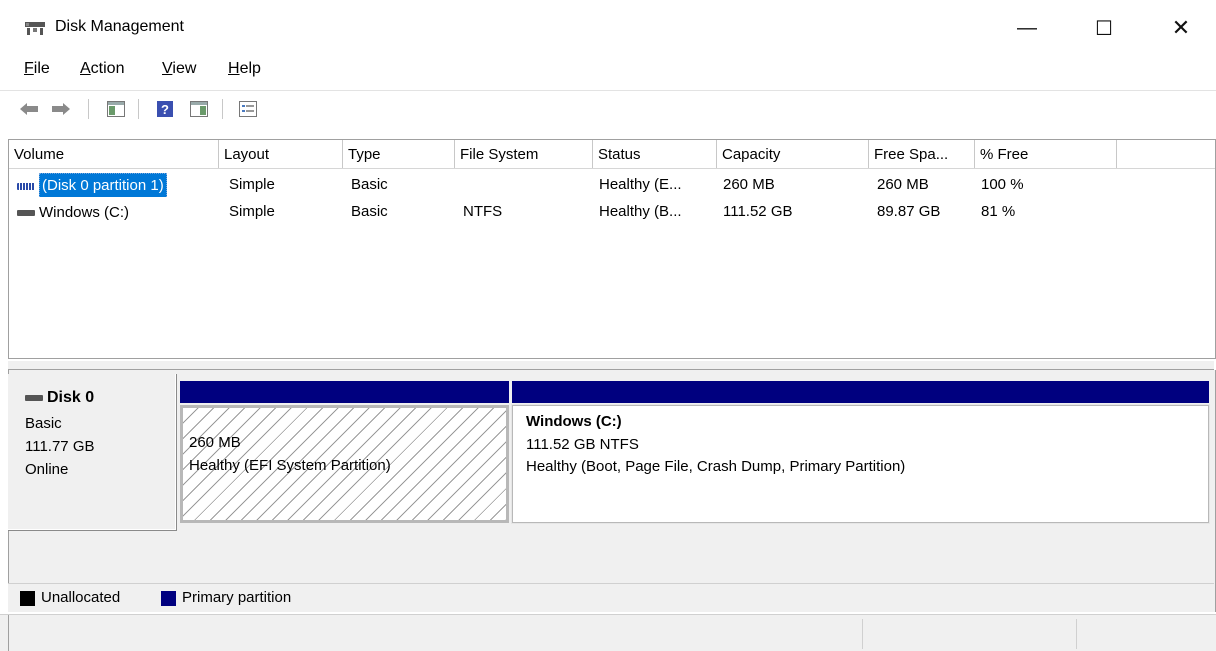 The image size is (1216, 651). I want to click on disk-type: Basic, so click(43, 423).